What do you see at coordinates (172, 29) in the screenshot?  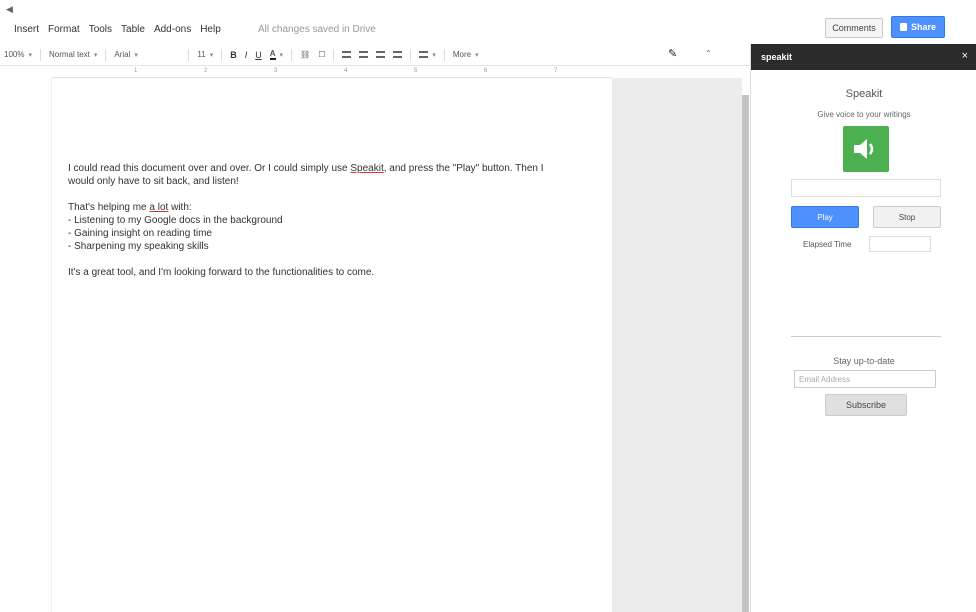 I see `menu-addons: Add-ons` at bounding box center [172, 29].